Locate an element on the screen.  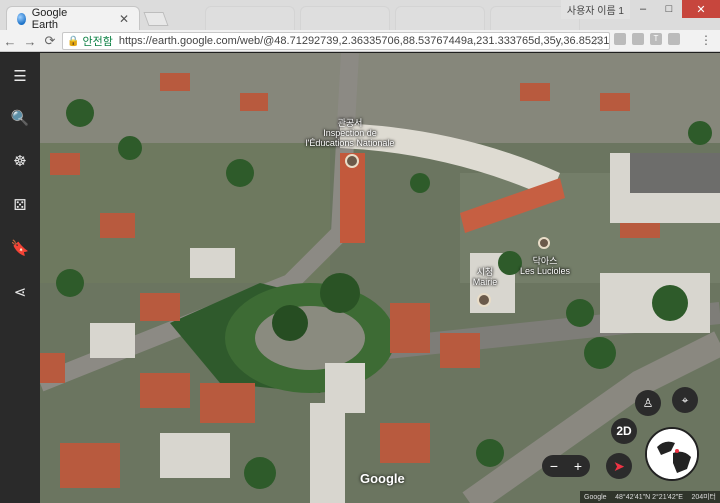
feeling-lucky-icon: ⚄ is located at coordinates (20, 205).